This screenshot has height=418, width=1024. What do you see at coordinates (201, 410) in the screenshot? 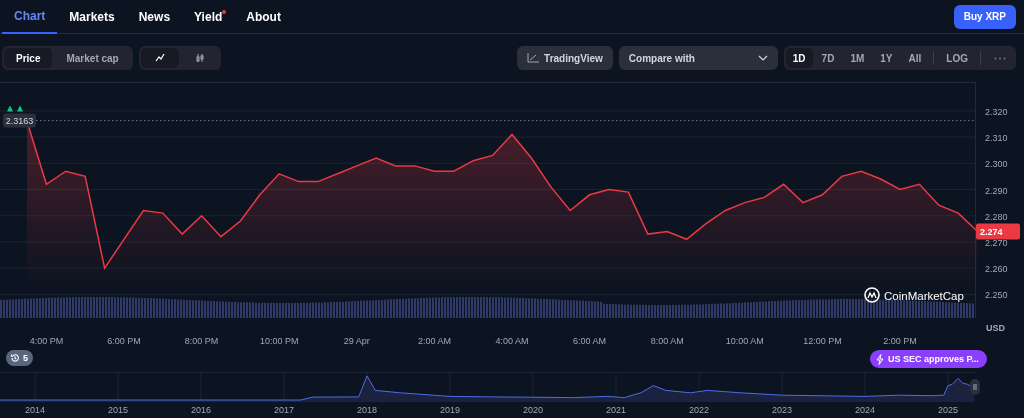
I see `year-label: 2016` at bounding box center [201, 410].